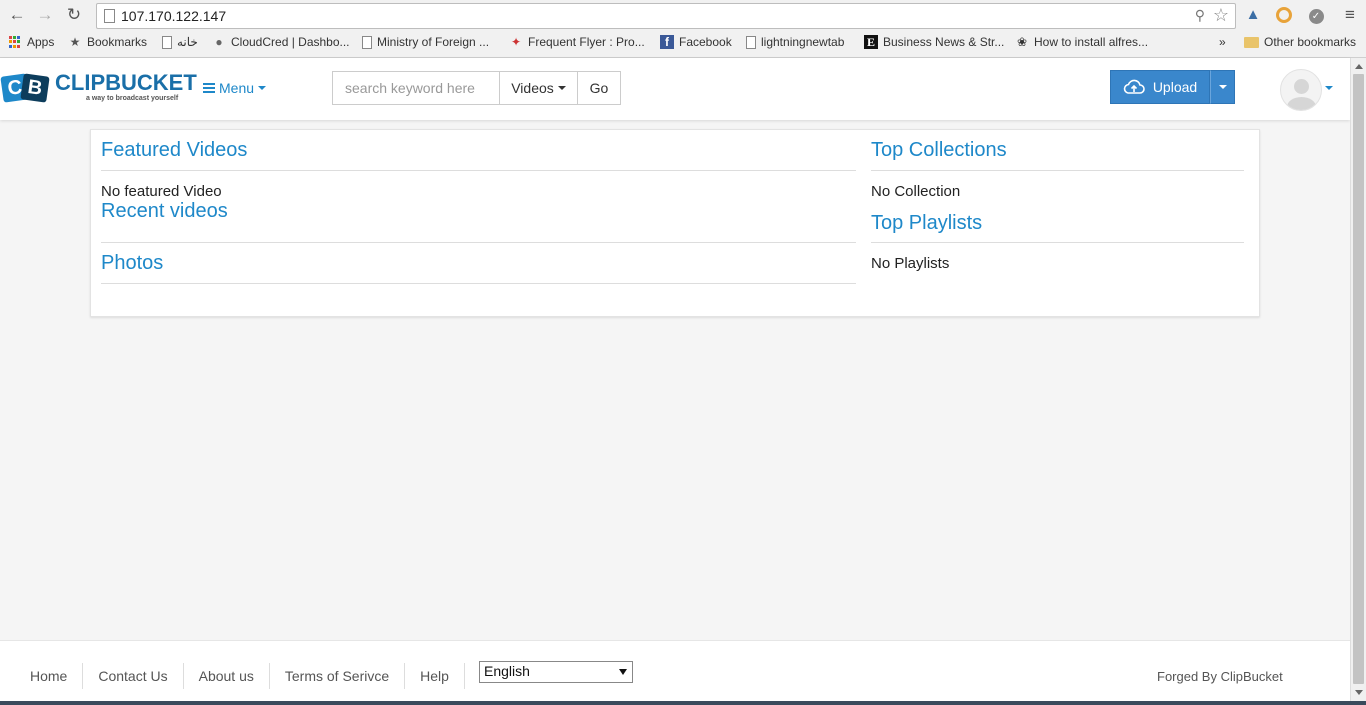 The image size is (1366, 705). What do you see at coordinates (599, 88) in the screenshot?
I see `search-go-button: Go` at bounding box center [599, 88].